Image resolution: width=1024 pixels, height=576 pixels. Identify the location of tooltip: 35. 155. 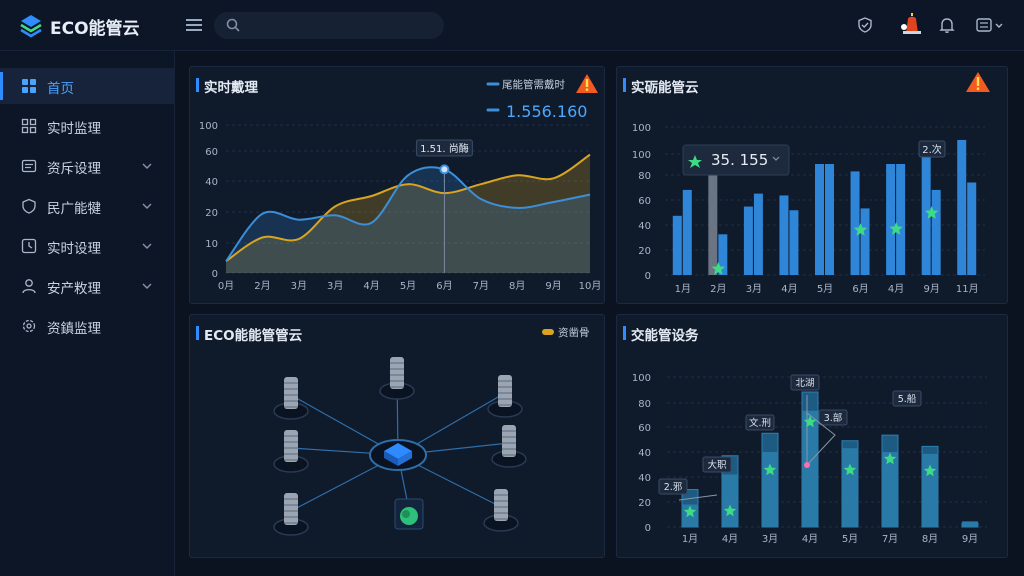
(736, 160).